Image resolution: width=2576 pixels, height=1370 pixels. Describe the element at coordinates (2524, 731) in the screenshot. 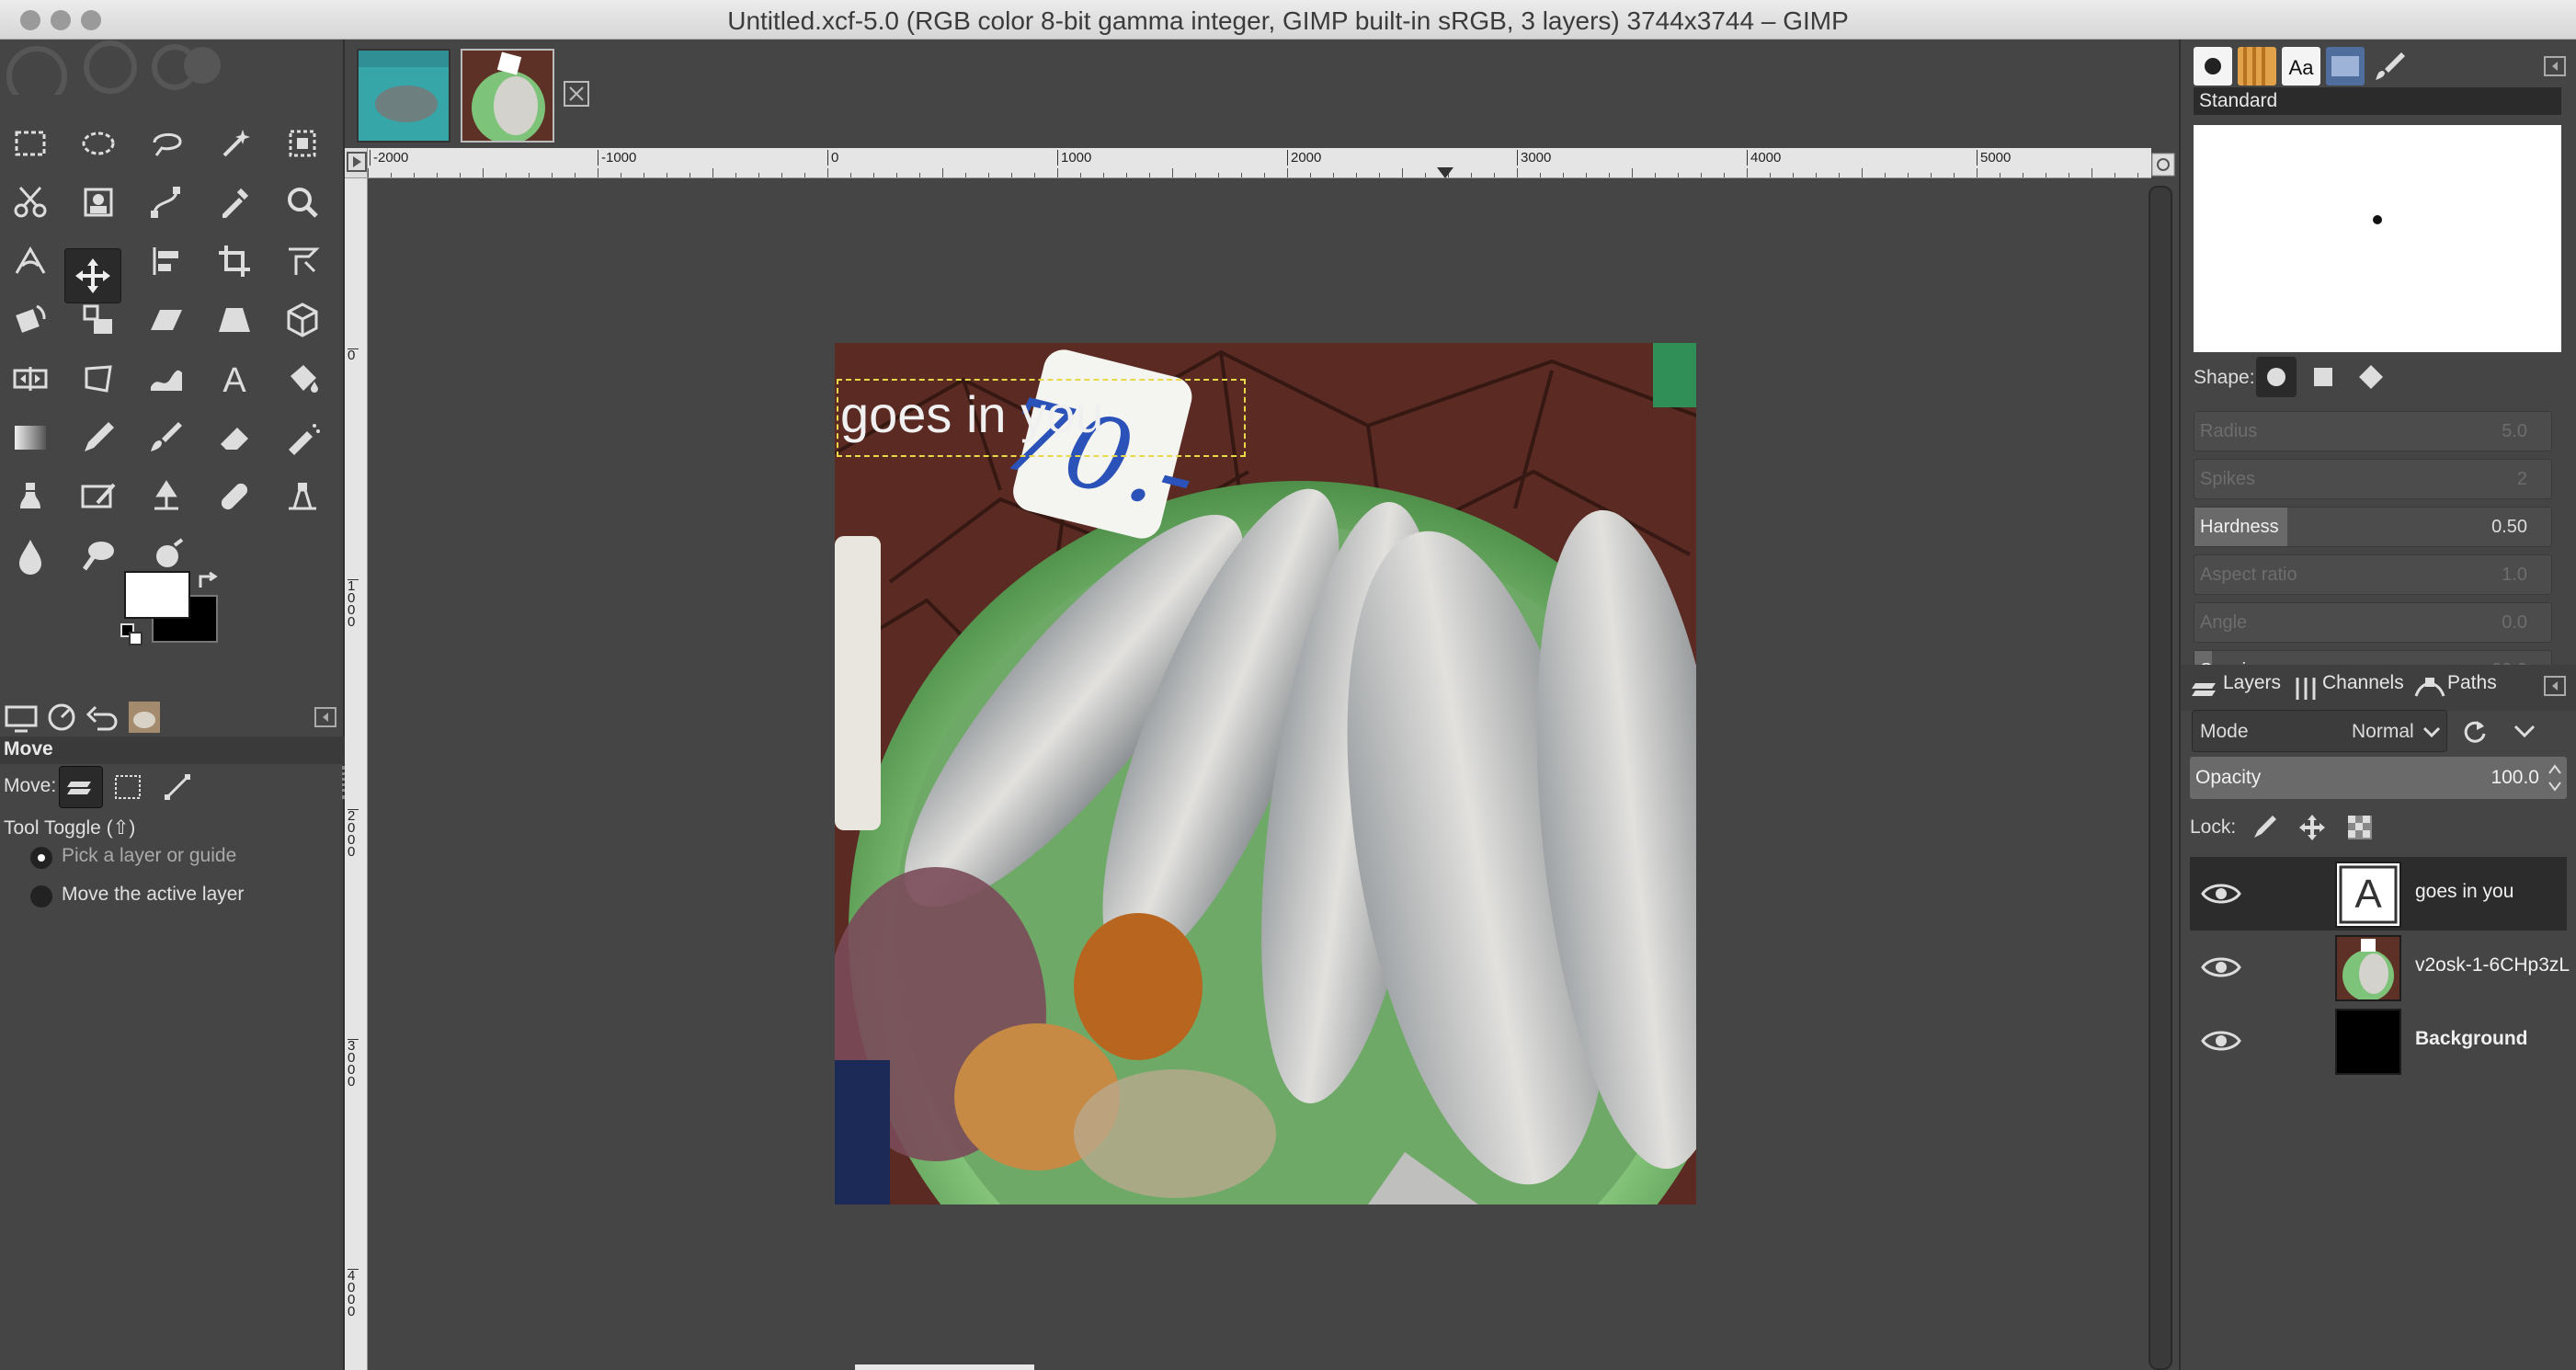

I see `mode-more-chevron-icon` at that location.